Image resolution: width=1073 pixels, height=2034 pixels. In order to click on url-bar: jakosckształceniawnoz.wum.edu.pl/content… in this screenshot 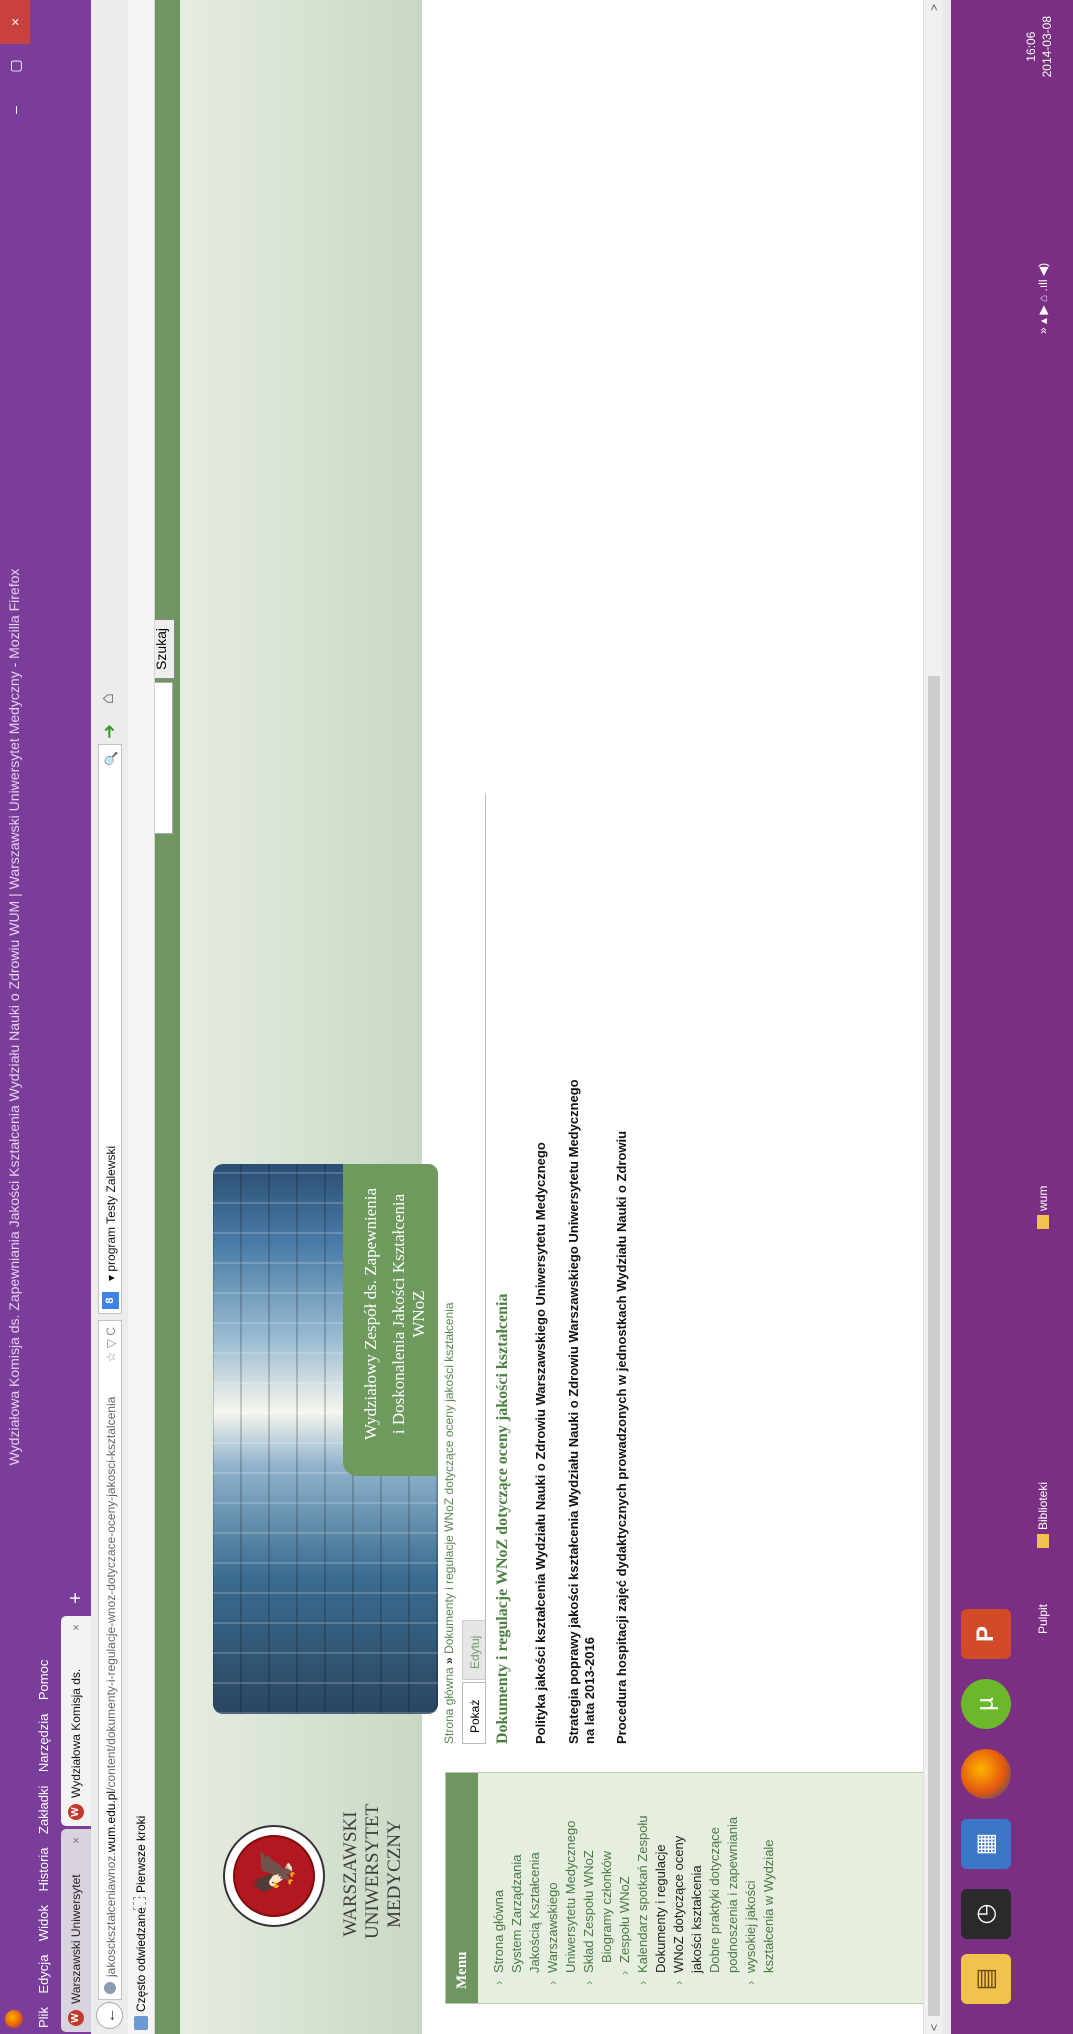, I will do `click(110, 1660)`.